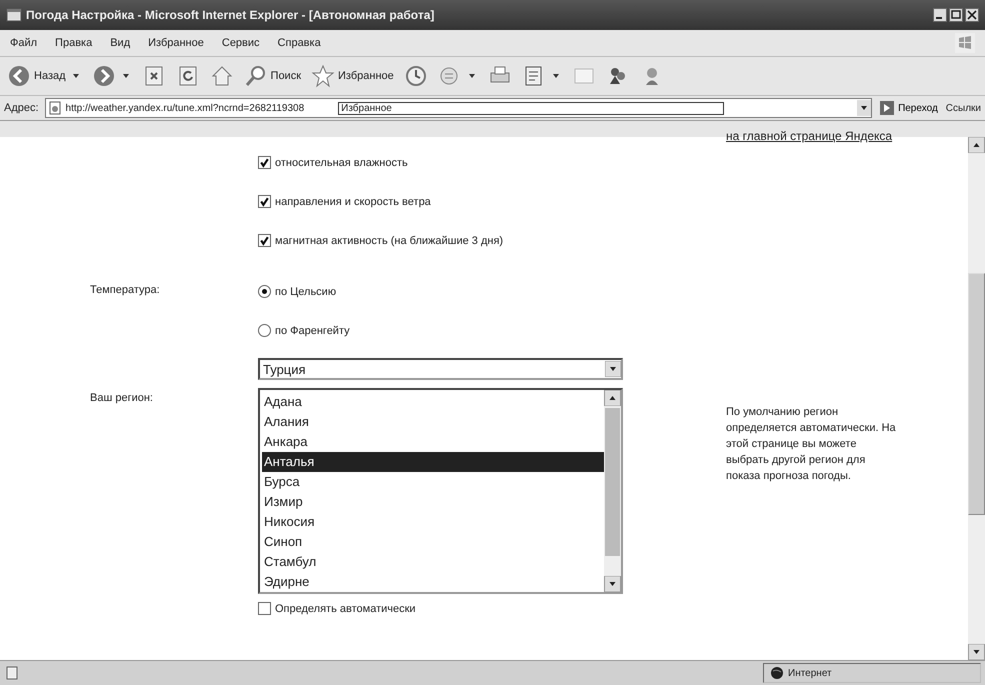 This screenshot has width=985, height=685. Describe the element at coordinates (809, 136) in the screenshot. I see `yandex-link: на главной странице Яндекса` at that location.